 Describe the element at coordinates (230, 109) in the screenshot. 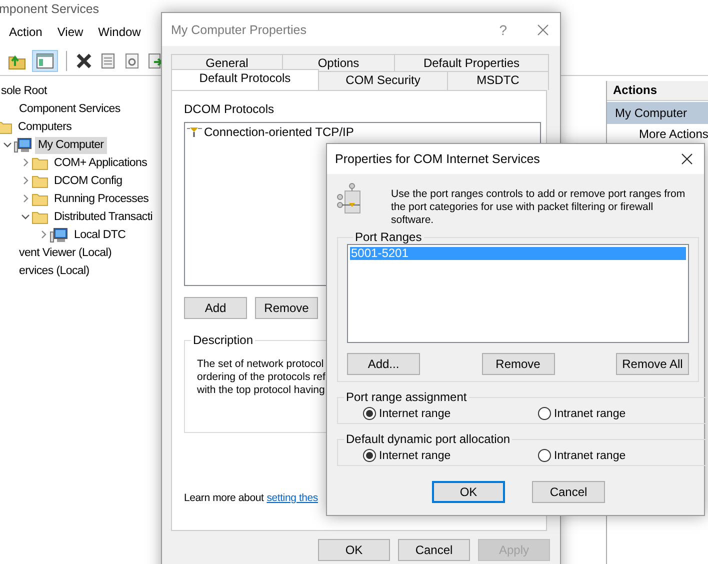

I see `section-label: DCOM Protocols` at that location.